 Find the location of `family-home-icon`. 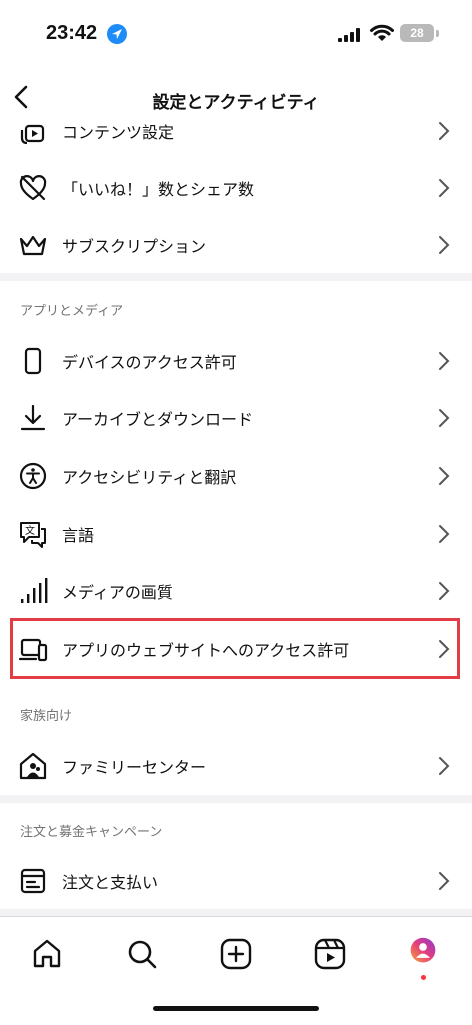

family-home-icon is located at coordinates (33, 766).